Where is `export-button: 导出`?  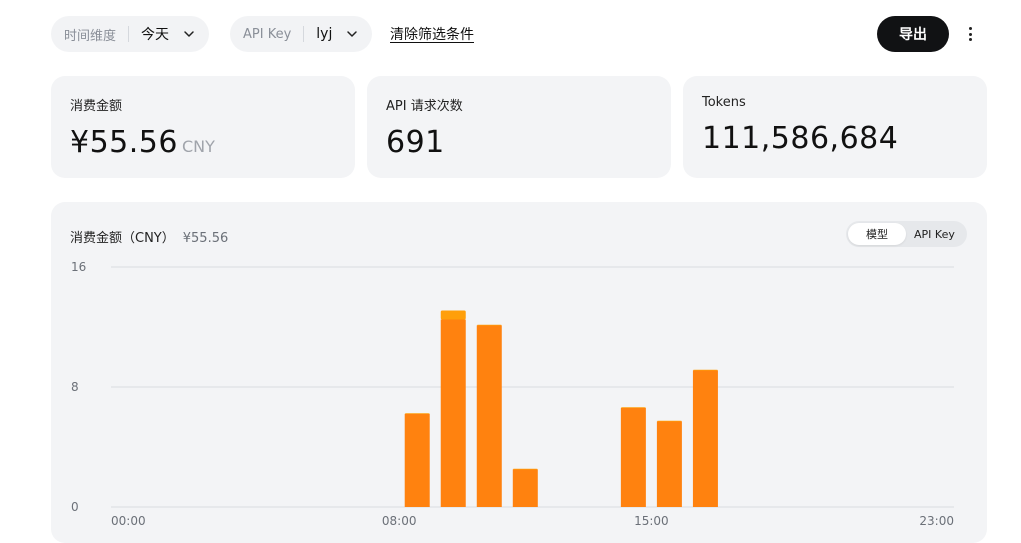
export-button: 导出 is located at coordinates (913, 34).